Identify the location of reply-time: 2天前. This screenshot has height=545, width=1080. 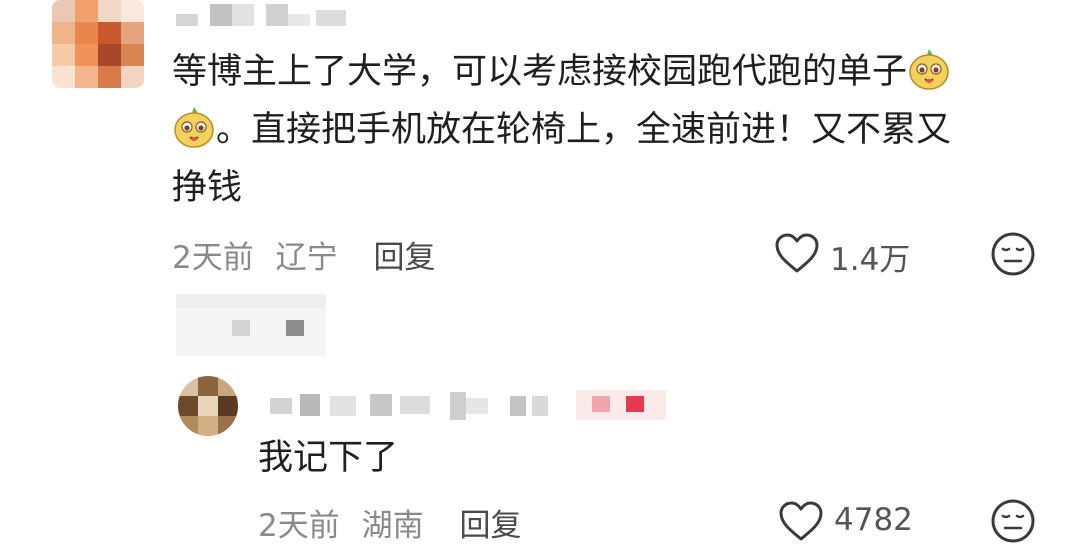
(299, 526).